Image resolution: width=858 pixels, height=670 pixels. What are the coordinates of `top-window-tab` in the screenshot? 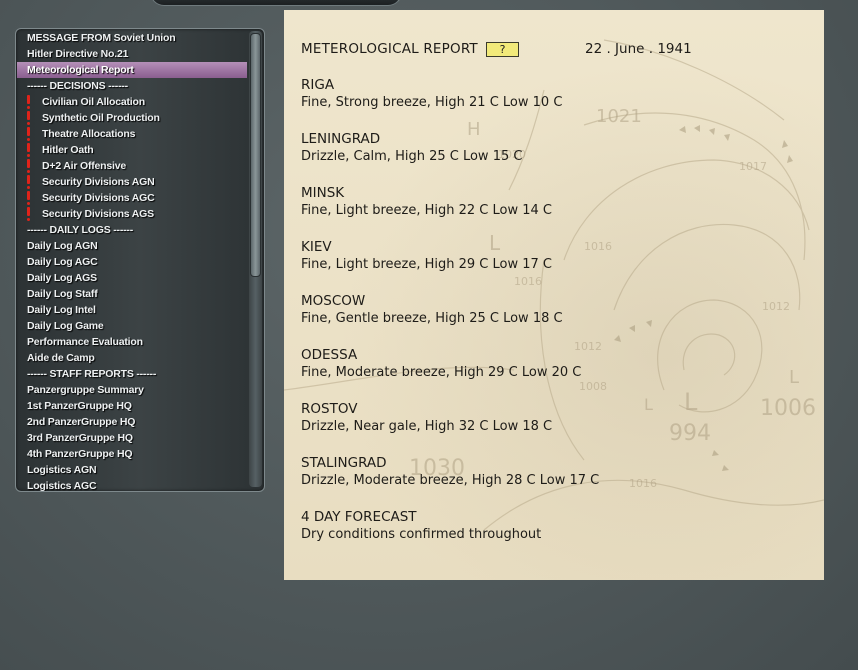 It's located at (276, 3).